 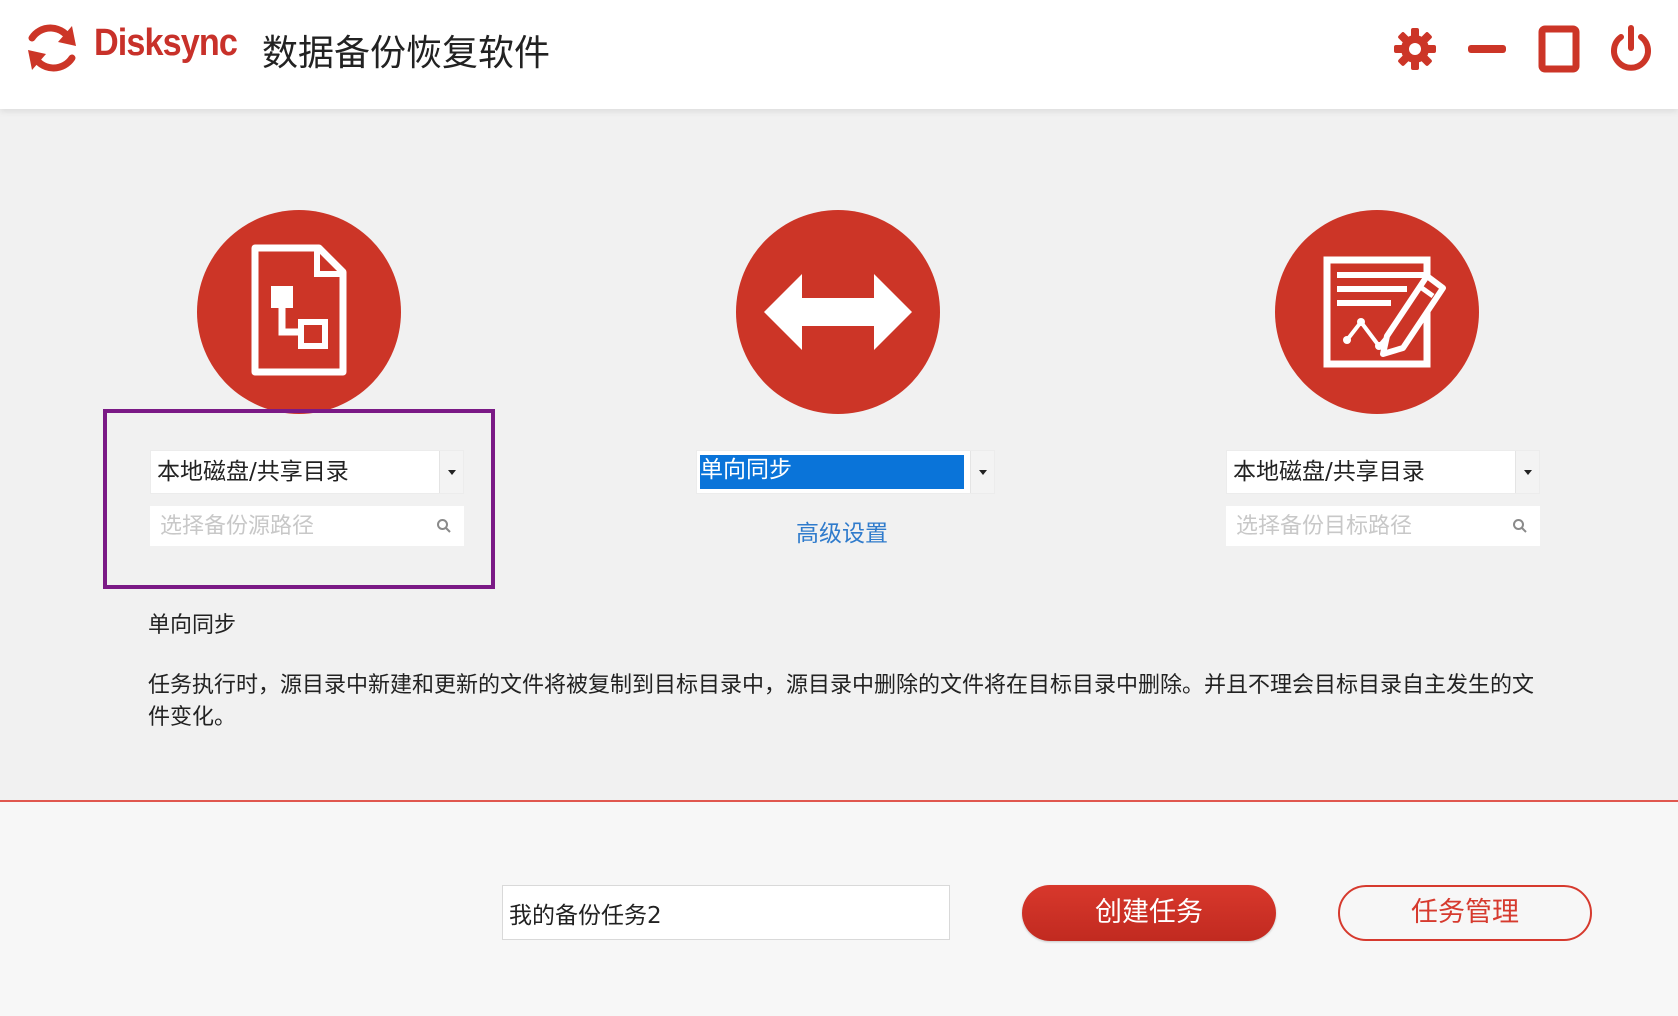 I want to click on target-edit-icon, so click(x=1377, y=312).